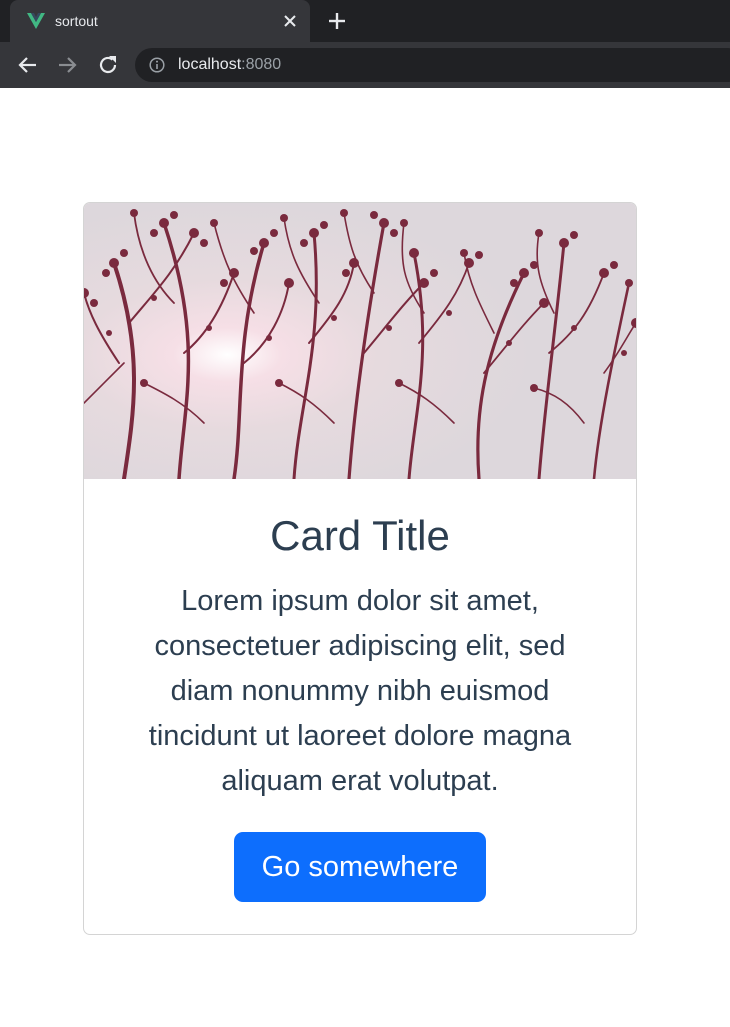  What do you see at coordinates (28, 65) in the screenshot?
I see `back-arrow-icon` at bounding box center [28, 65].